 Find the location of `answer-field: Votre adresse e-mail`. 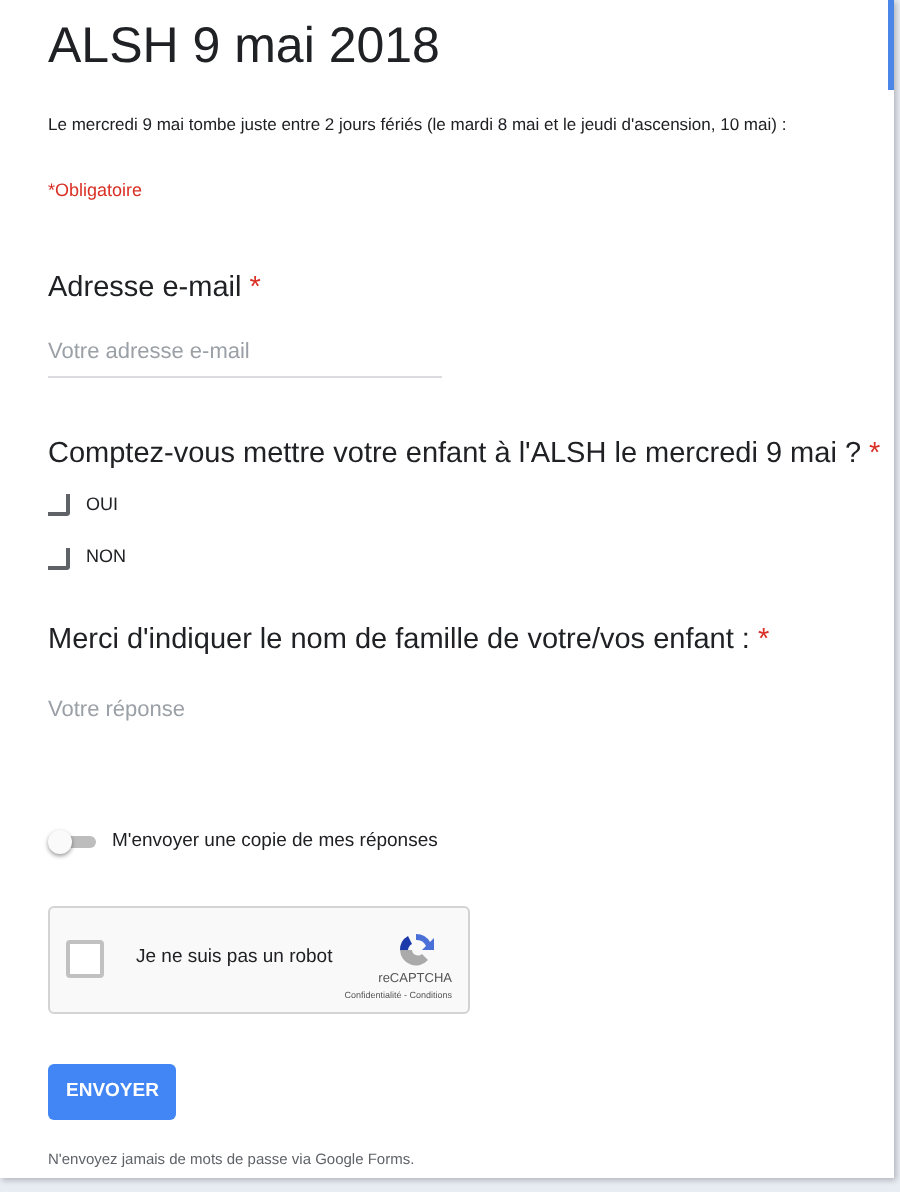

answer-field: Votre adresse e-mail is located at coordinates (245, 355).